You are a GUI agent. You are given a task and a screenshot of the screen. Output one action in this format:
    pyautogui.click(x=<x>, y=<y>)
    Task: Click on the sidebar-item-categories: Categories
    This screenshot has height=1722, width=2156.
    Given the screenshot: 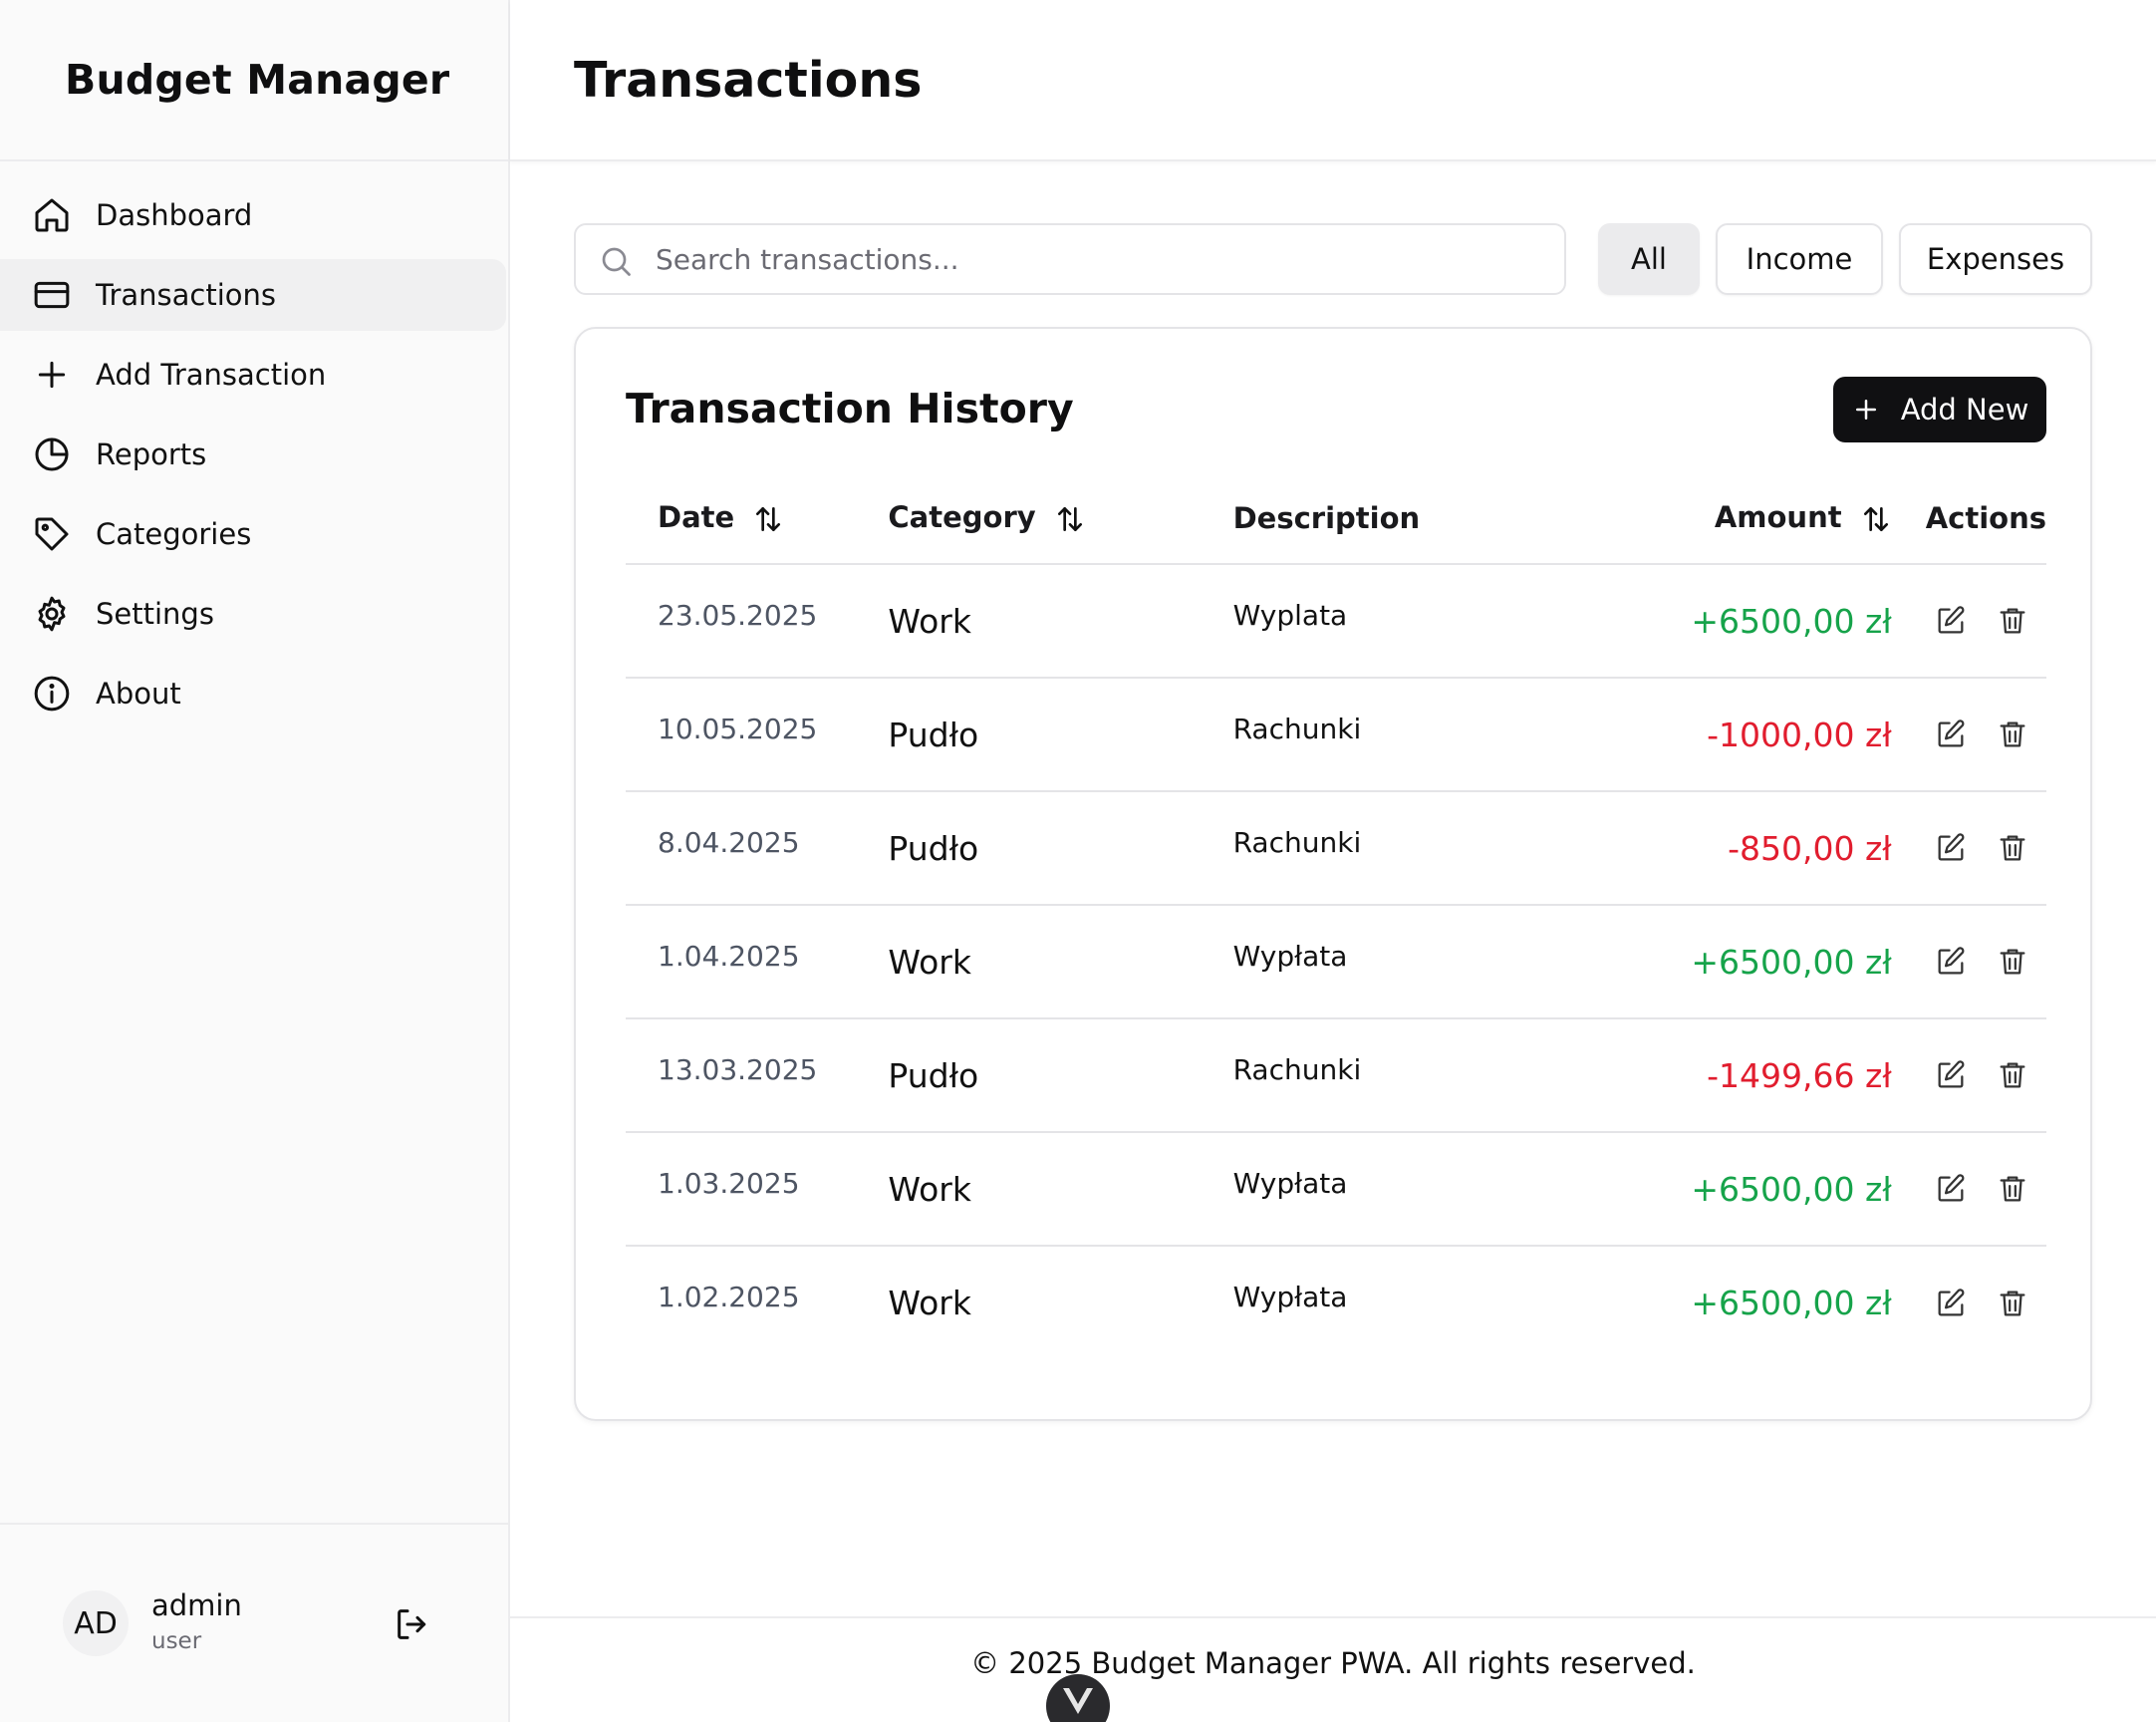 What is the action you would take?
    pyautogui.click(x=253, y=534)
    